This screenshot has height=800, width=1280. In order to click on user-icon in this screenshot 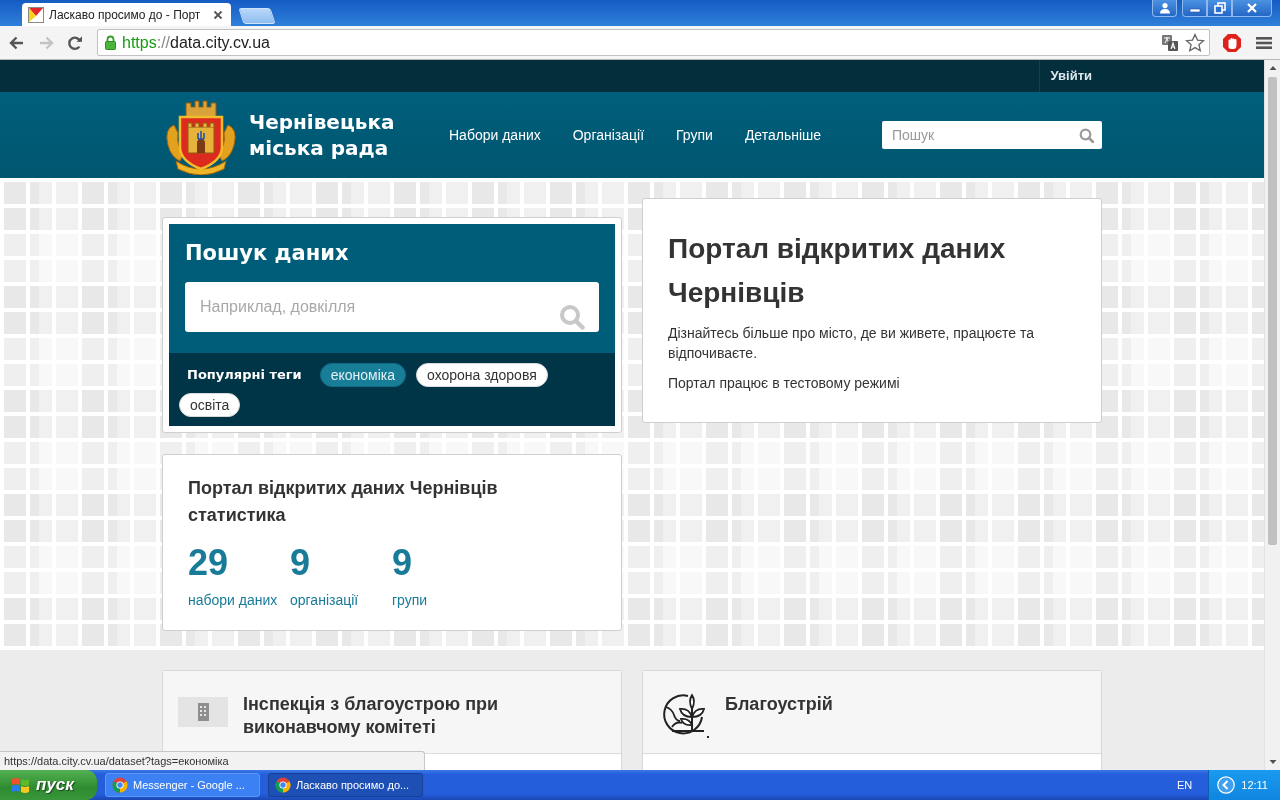, I will do `click(1164, 8)`.